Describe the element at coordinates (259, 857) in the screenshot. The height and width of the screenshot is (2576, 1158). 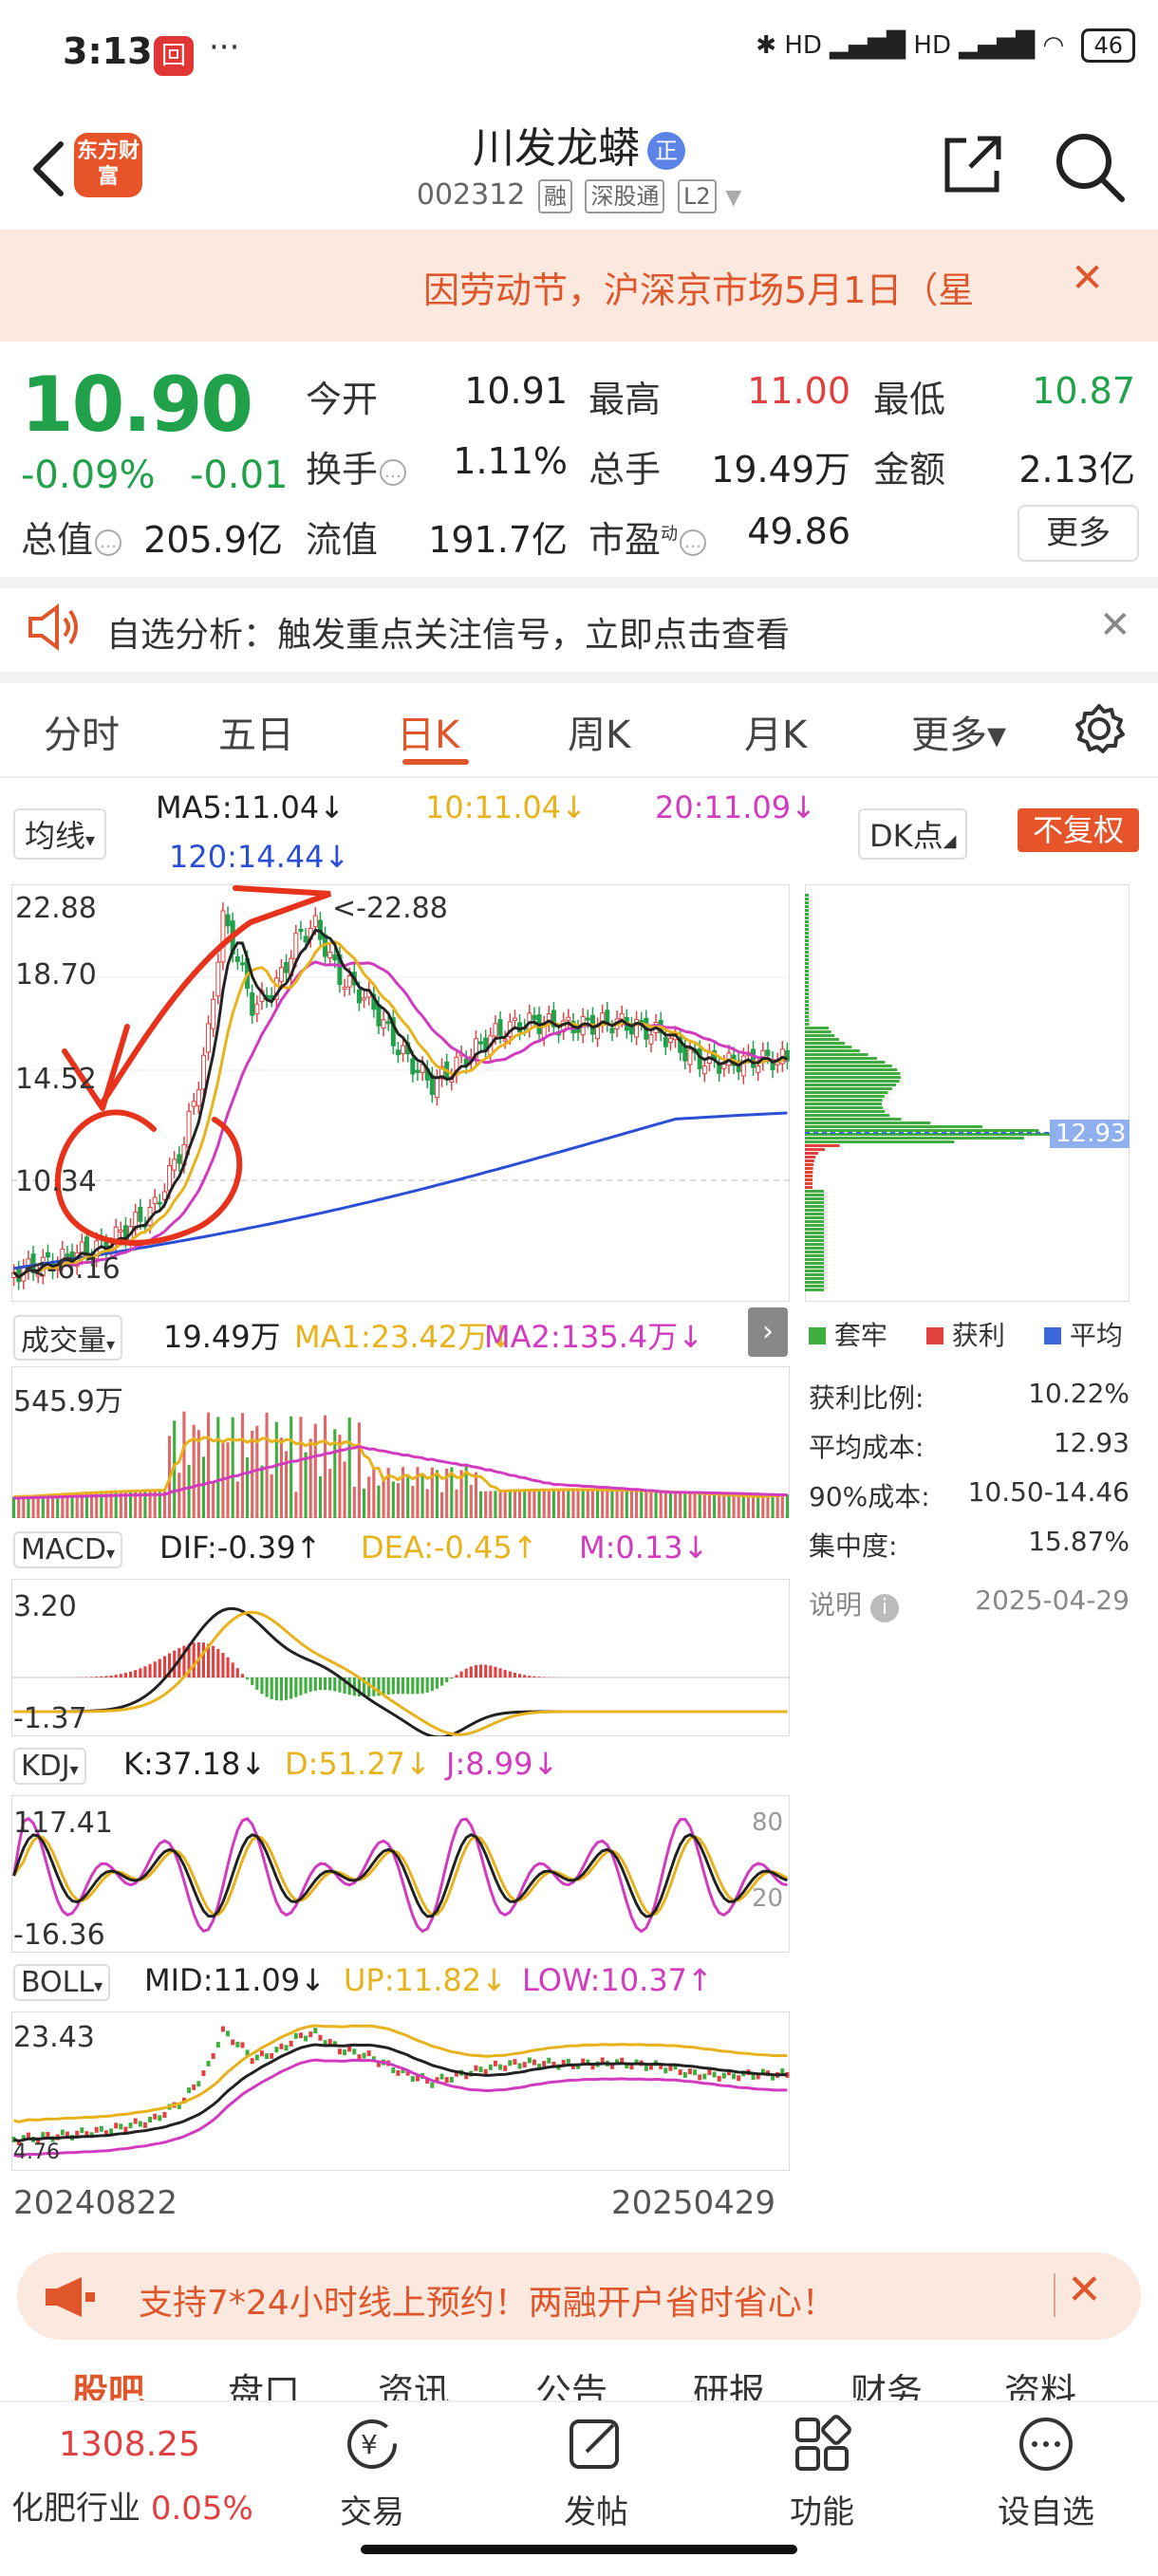
I see `ma120-label: 120:14.44↓` at that location.